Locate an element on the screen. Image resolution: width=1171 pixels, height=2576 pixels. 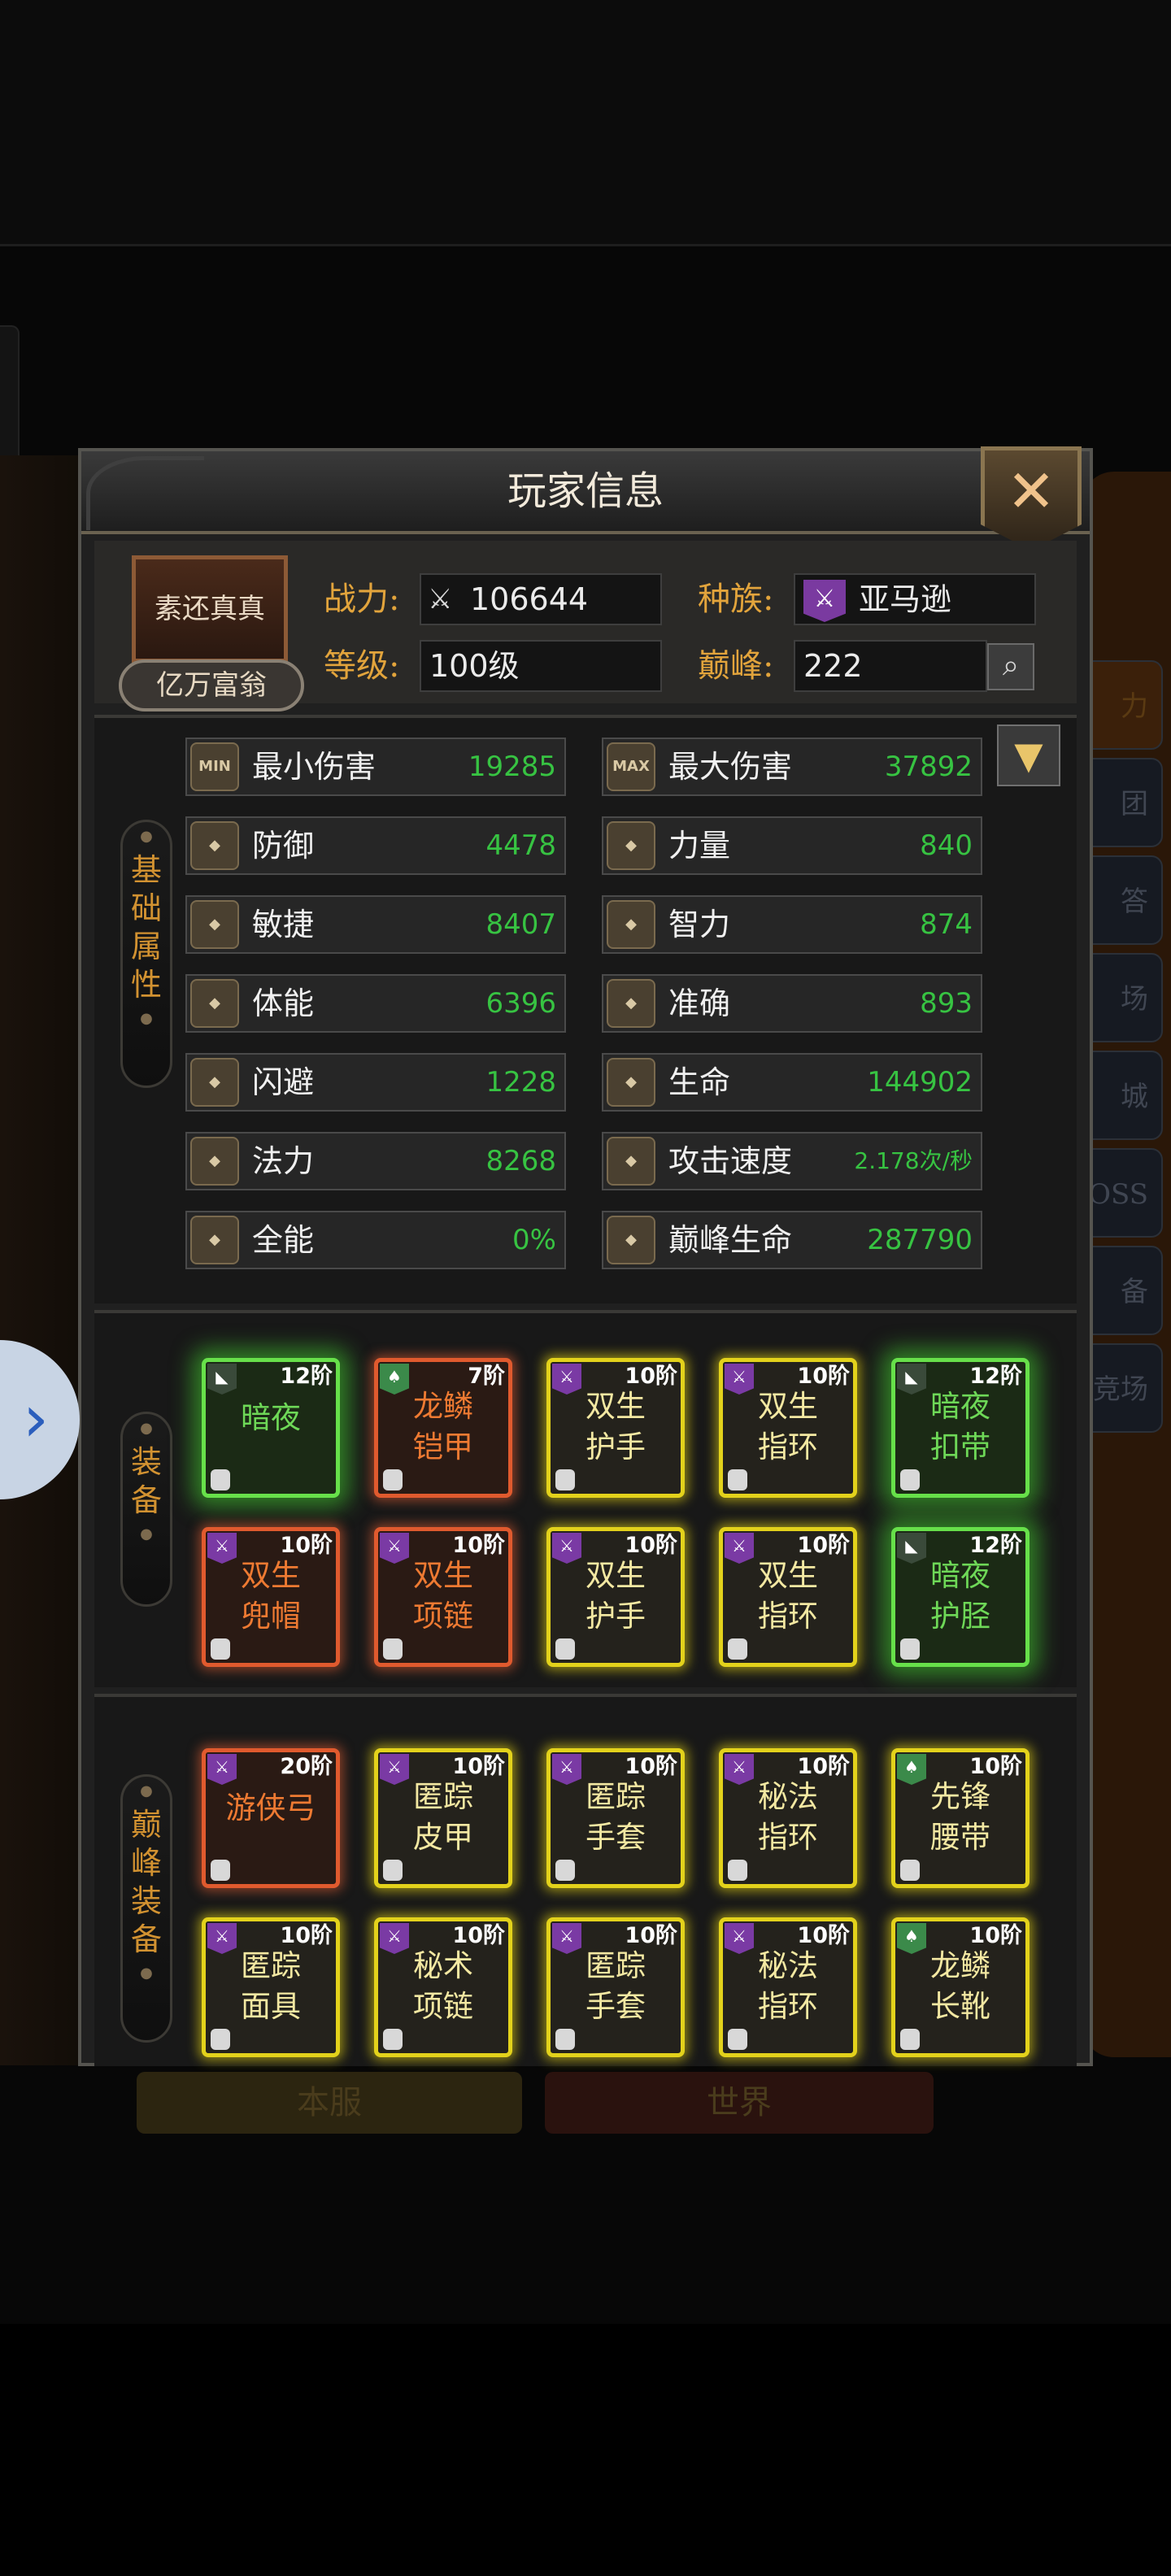
item-name: 双生 护手 is located at coordinates (616, 1596).